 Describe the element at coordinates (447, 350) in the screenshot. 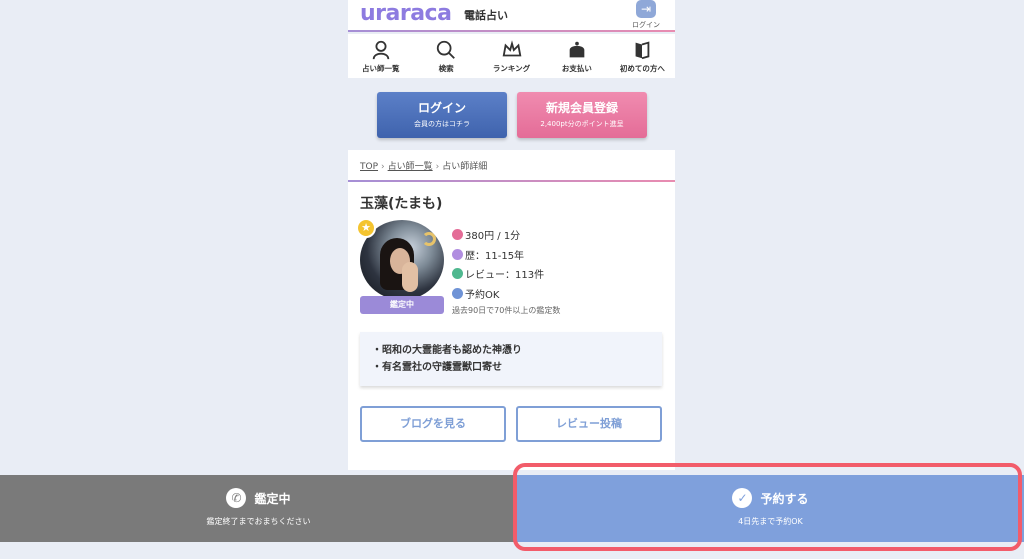

I see `catchphrase-line: ・昭和の大霊能者も認めた神憑り` at that location.